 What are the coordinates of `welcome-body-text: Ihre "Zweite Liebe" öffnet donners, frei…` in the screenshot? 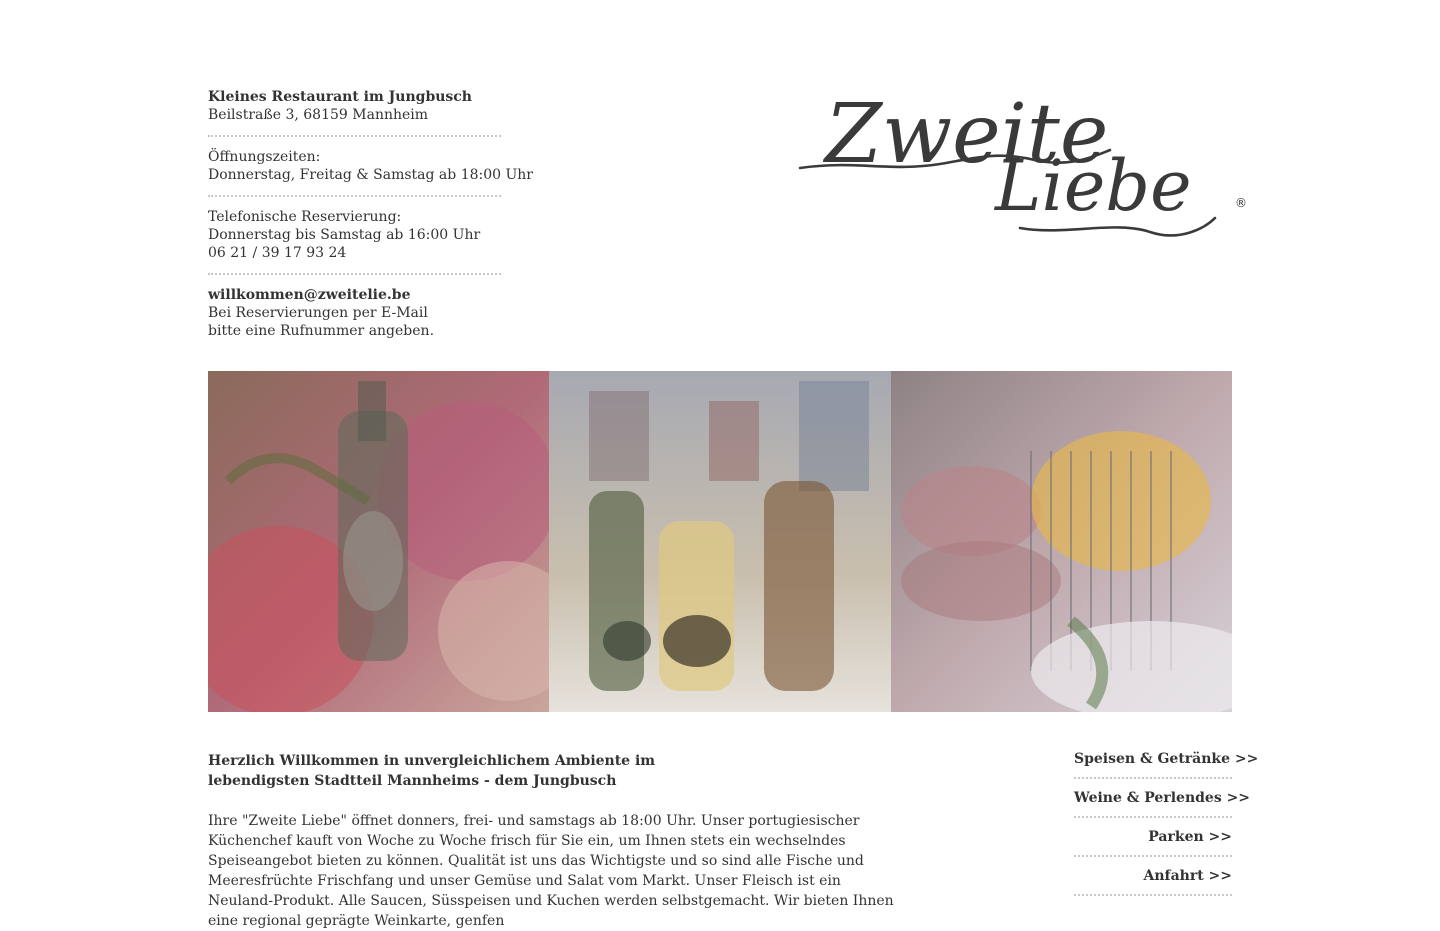 It's located at (551, 871).